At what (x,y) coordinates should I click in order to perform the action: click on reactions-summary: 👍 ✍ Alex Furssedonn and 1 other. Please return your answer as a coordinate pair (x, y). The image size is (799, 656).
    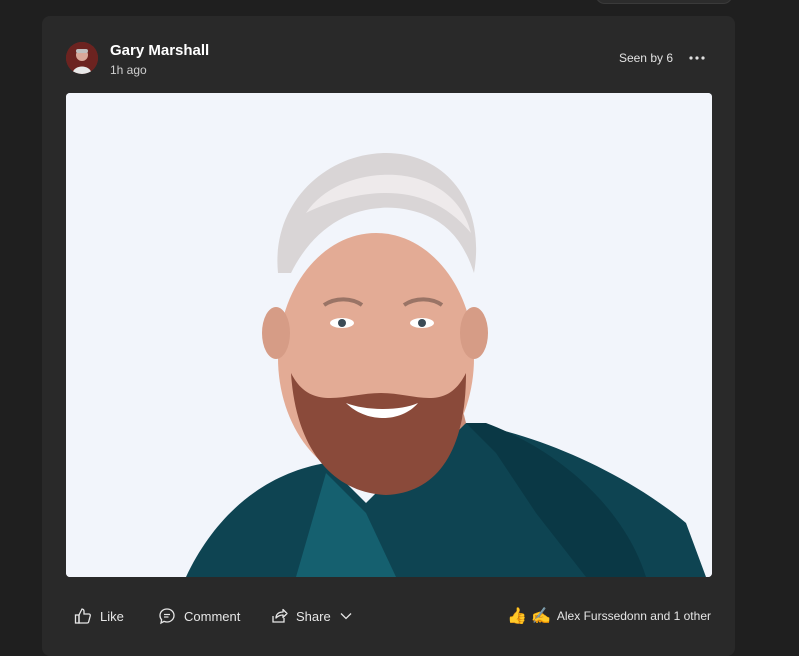
    Looking at the image, I should click on (609, 616).